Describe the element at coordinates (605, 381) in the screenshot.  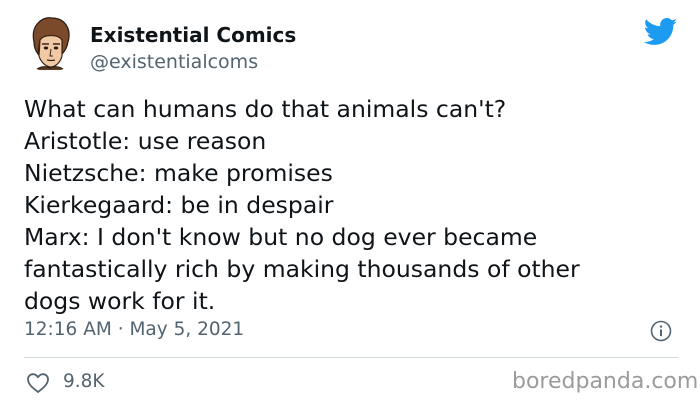
I see `watermark: boredpanda.com` at that location.